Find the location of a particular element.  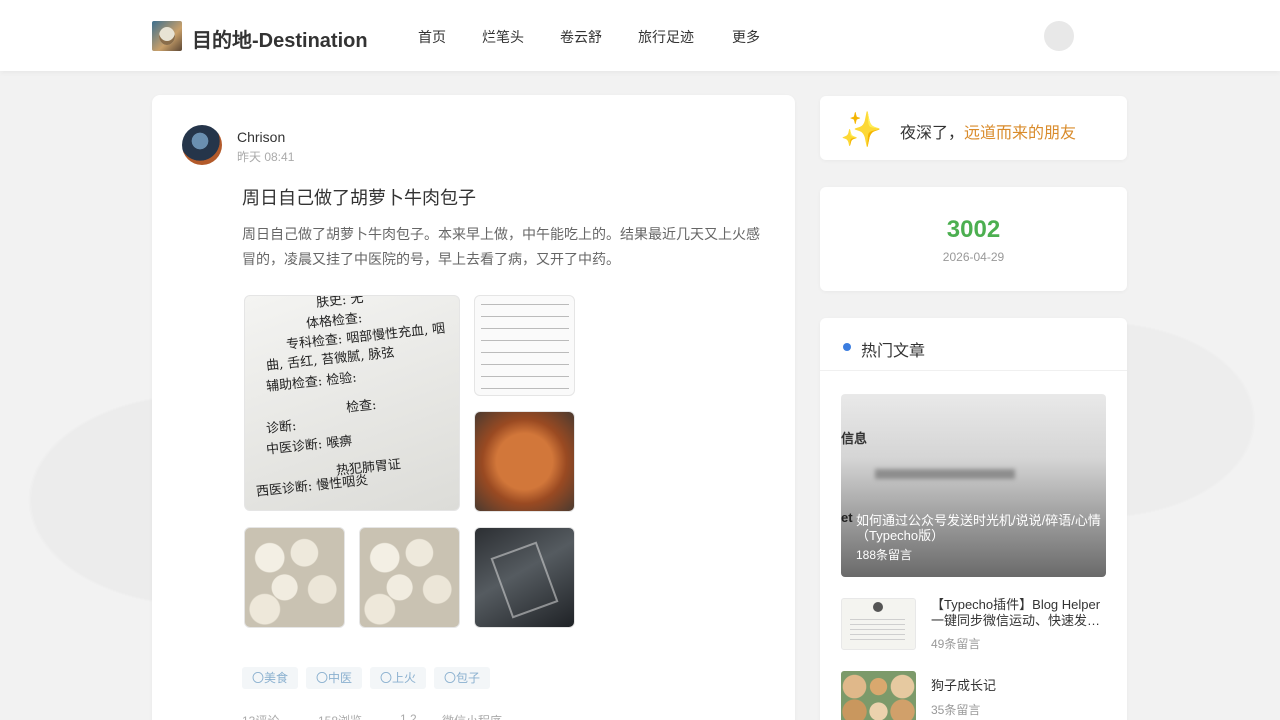

prescription-line: 诊断: is located at coordinates (281, 427).